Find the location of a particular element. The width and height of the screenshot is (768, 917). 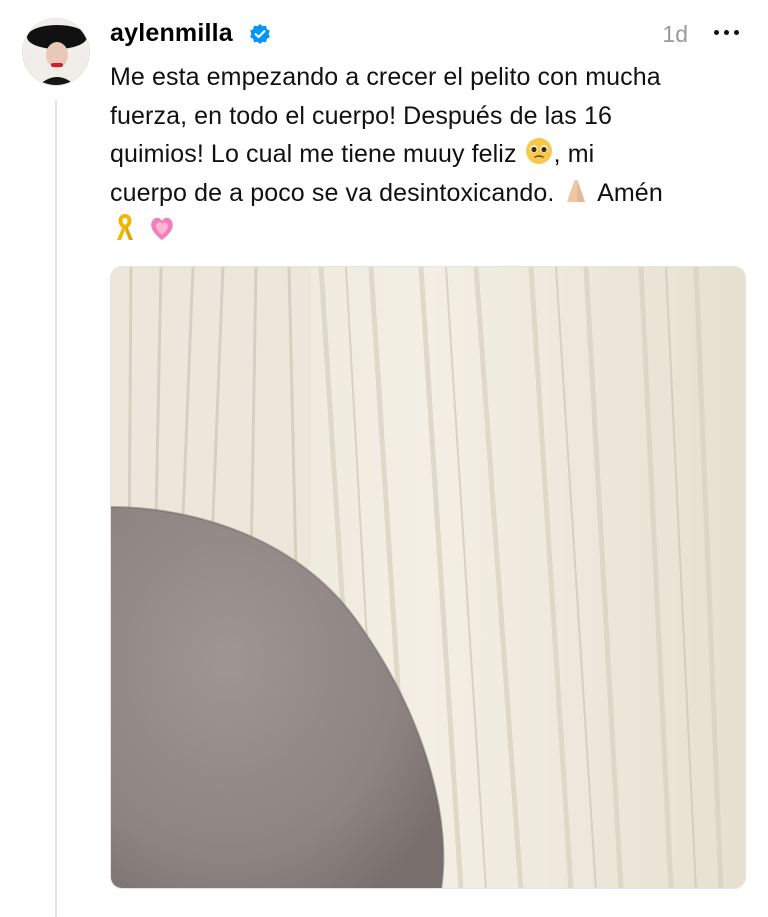

growing-heart-emoji is located at coordinates (162, 228).